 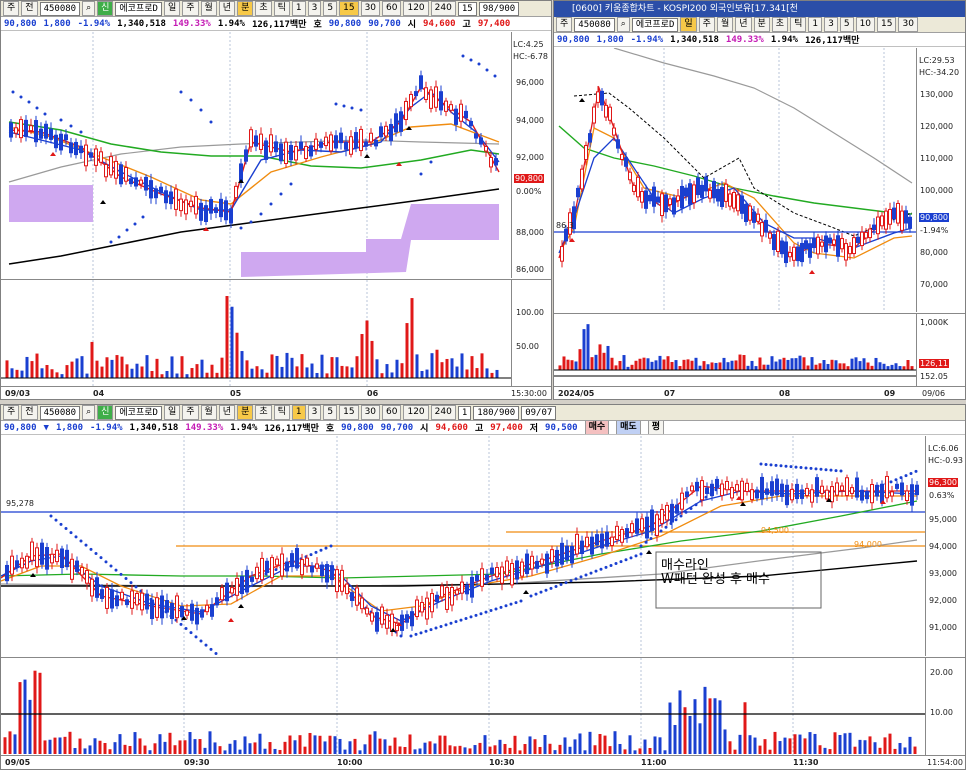 I want to click on y-label: 86,000, so click(x=530, y=269).